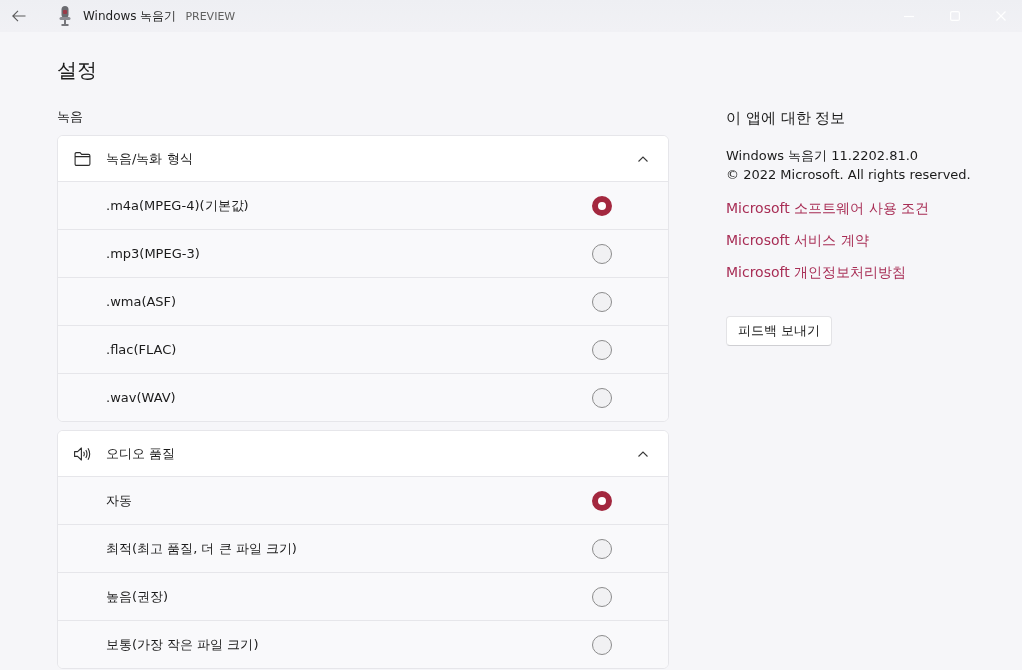  What do you see at coordinates (848, 175) in the screenshot?
I see `version-text: © 2022 Microsoft. All rights reserved.` at bounding box center [848, 175].